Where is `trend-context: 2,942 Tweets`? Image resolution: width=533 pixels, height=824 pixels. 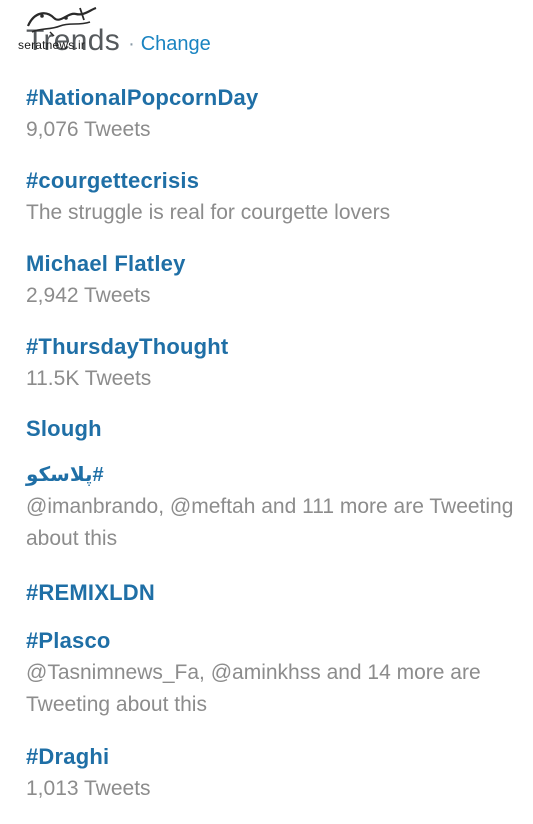 trend-context: 2,942 Tweets is located at coordinates (88, 295).